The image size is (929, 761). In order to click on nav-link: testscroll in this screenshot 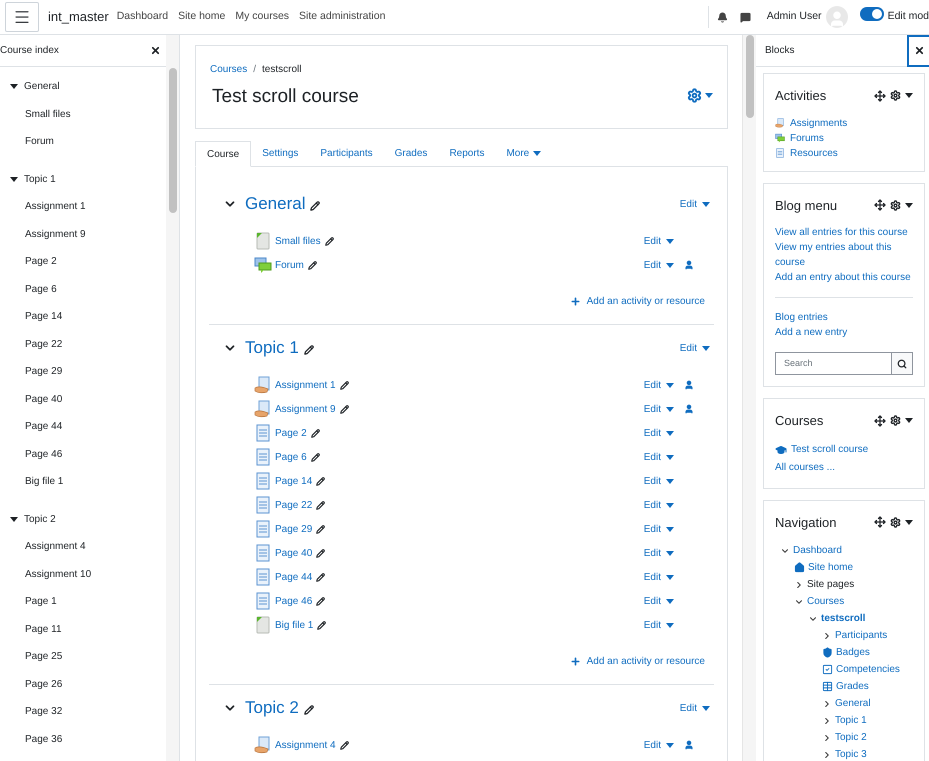, I will do `click(843, 618)`.